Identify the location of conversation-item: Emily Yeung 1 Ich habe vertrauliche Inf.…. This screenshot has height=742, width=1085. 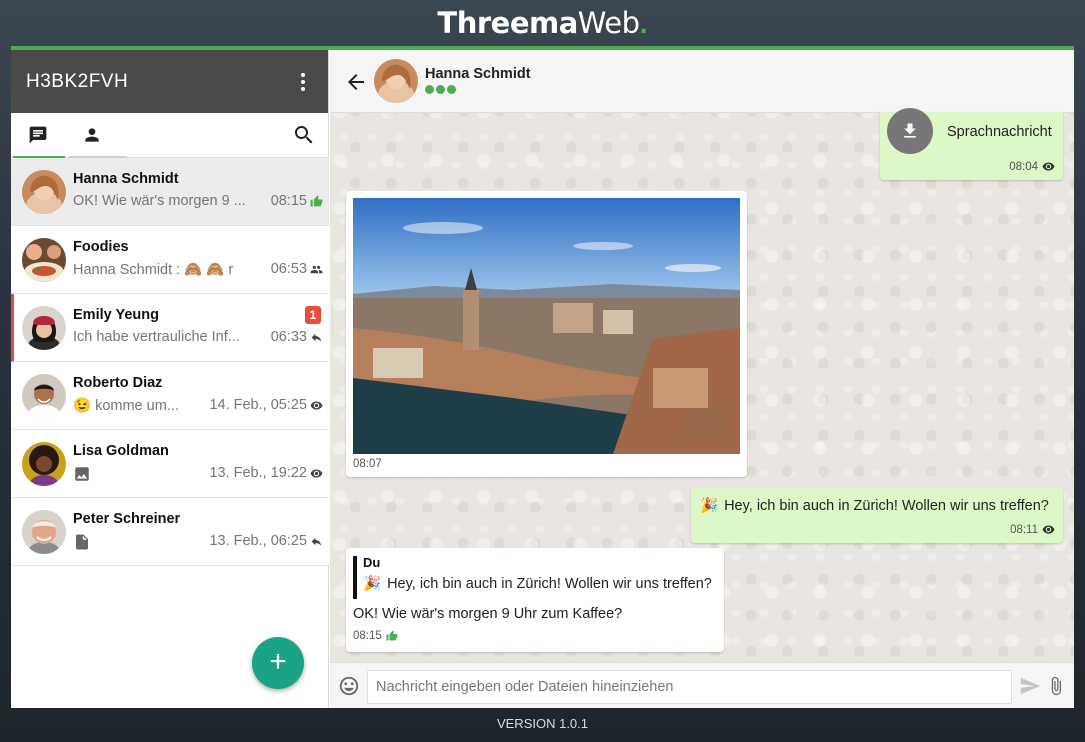
(170, 328).